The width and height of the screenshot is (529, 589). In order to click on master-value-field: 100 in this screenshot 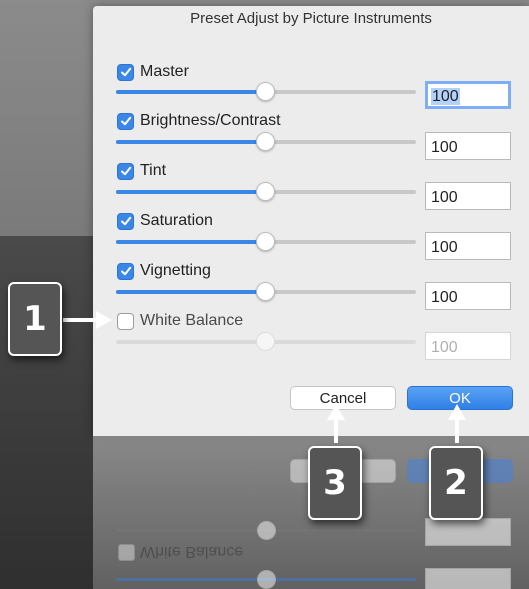, I will do `click(468, 95)`.